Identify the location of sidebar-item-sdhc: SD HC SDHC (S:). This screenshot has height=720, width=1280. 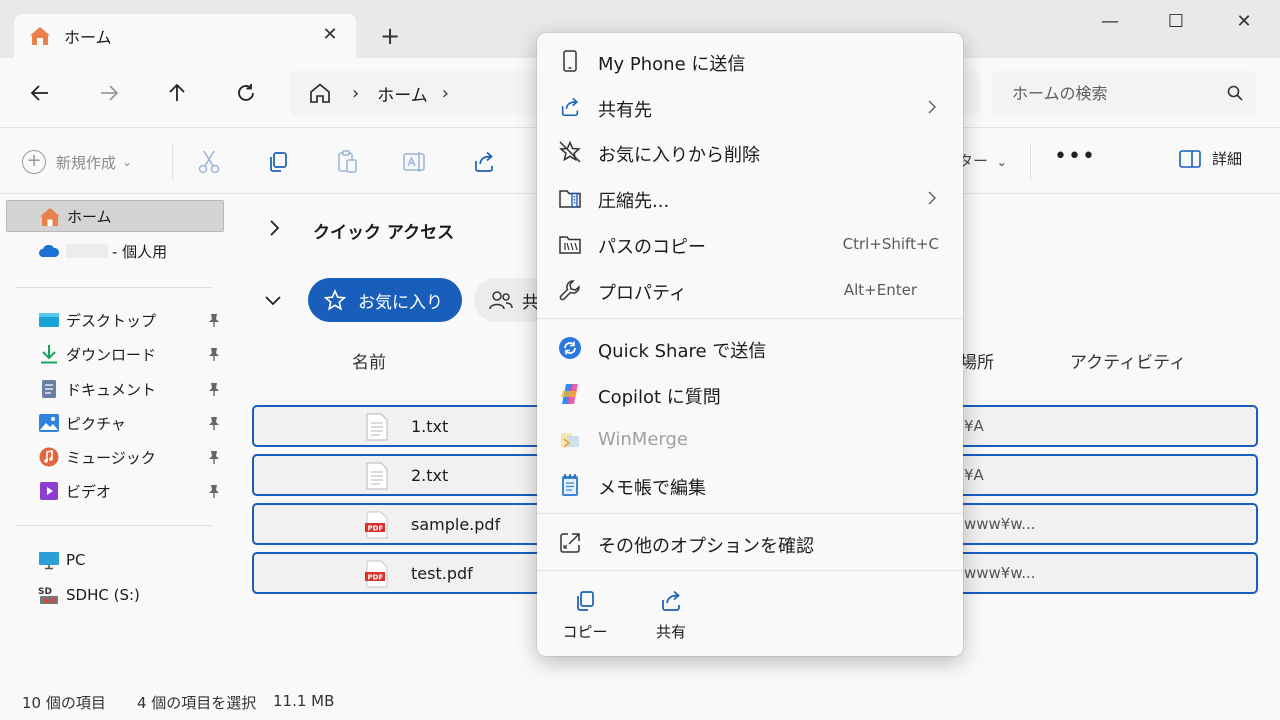
(115, 595).